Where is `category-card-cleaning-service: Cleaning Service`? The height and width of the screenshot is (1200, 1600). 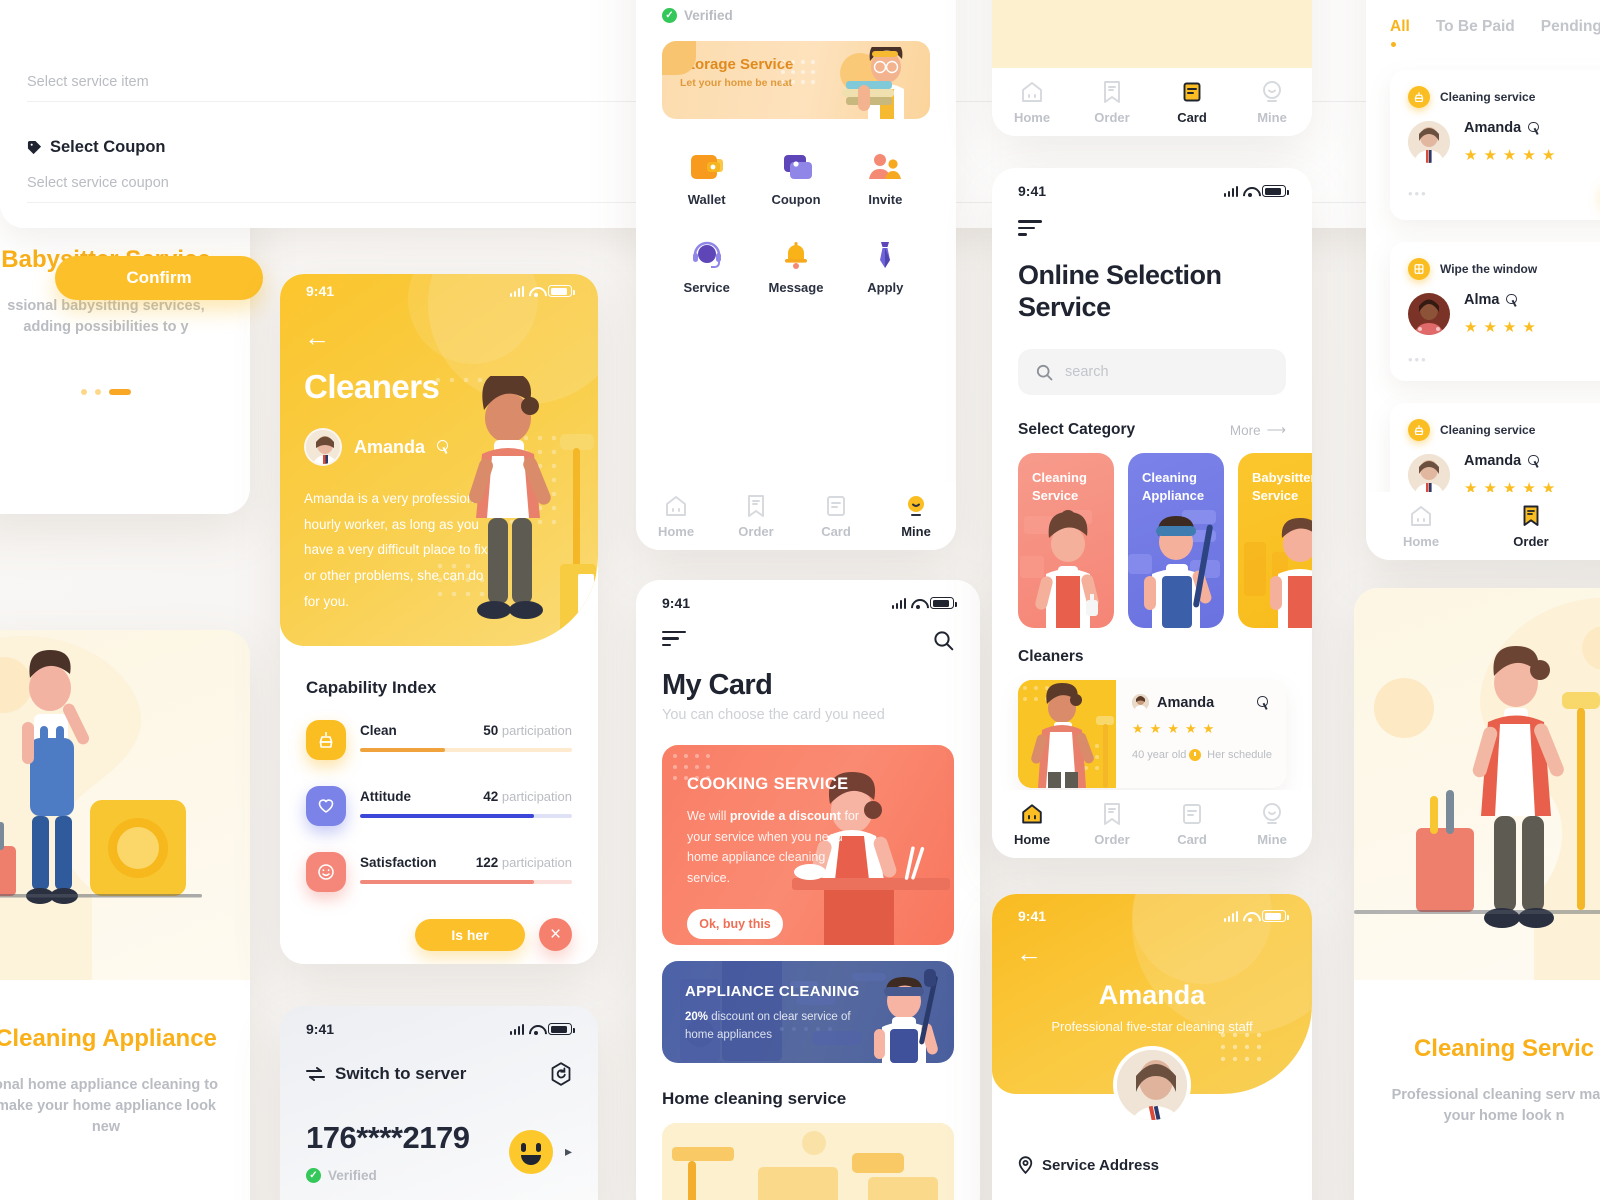
category-card-cleaning-service: Cleaning Service is located at coordinates (1066, 541).